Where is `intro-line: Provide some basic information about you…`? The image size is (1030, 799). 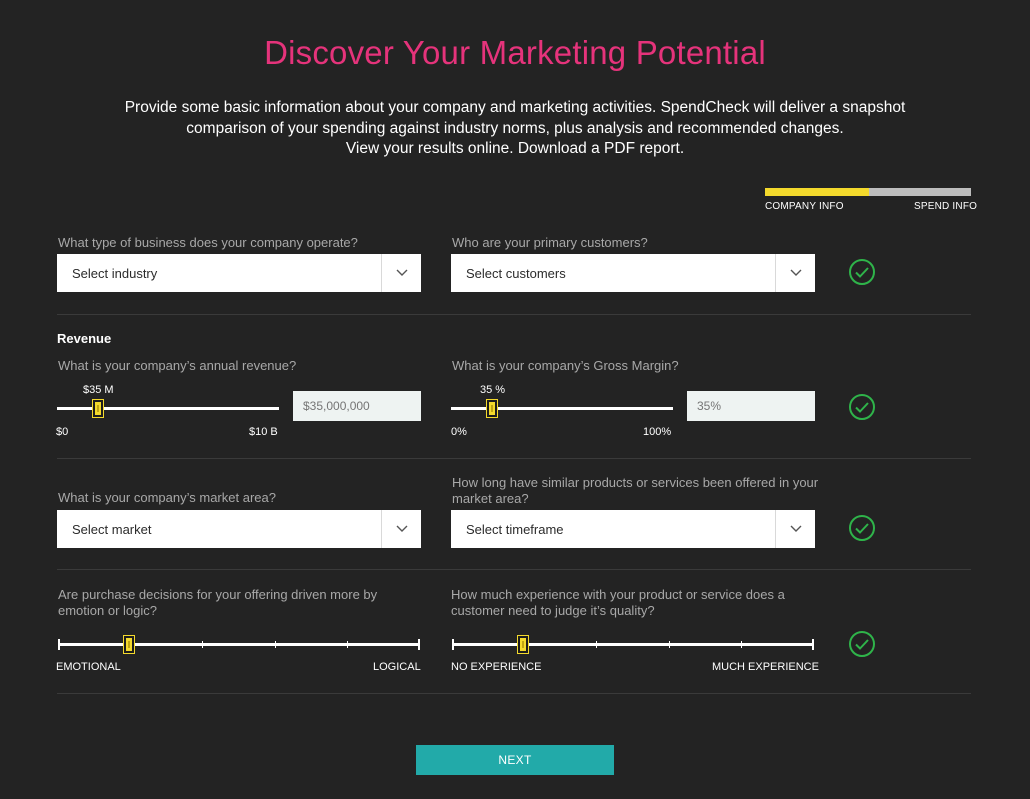
intro-line: Provide some basic information about you… is located at coordinates (515, 107).